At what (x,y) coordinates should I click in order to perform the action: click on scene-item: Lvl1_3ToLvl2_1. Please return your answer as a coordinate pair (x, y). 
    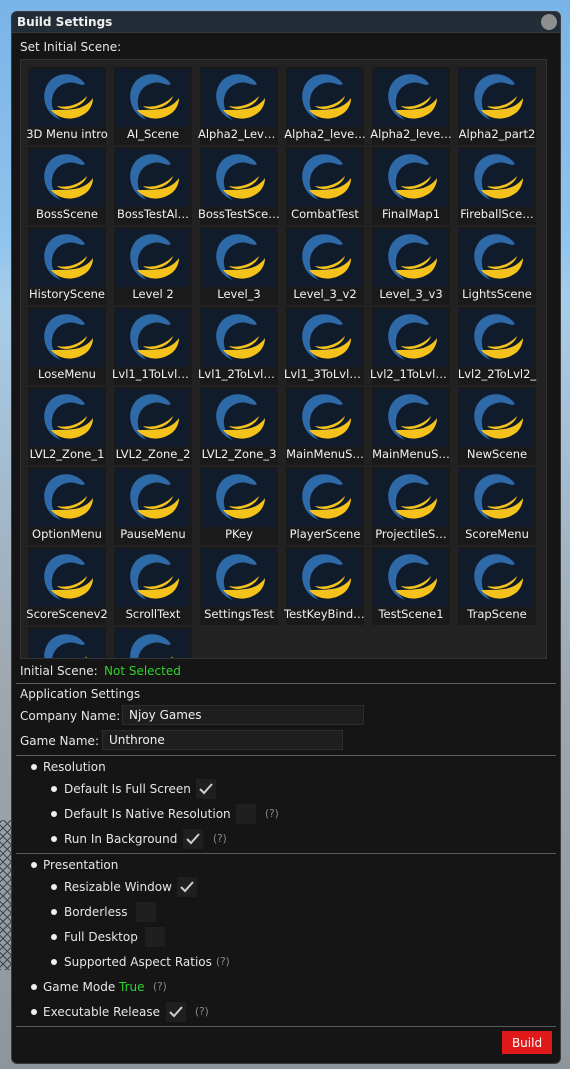
    Looking at the image, I should click on (325, 346).